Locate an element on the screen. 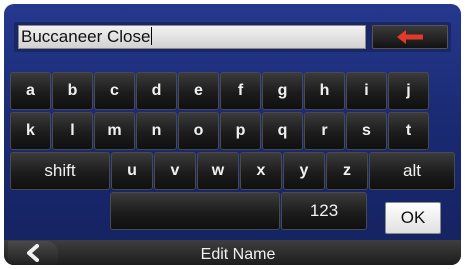 The width and height of the screenshot is (465, 269). key-label: l is located at coordinates (72, 130).